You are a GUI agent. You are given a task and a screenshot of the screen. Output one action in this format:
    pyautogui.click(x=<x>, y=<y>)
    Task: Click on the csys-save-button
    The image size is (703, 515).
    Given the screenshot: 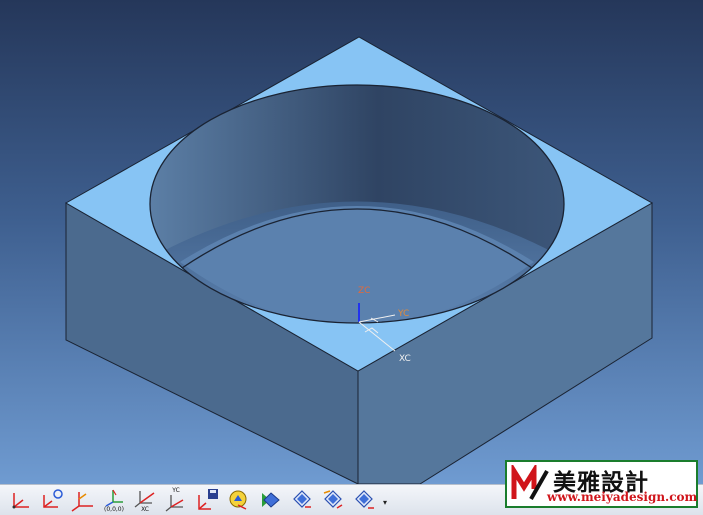 What is the action you would take?
    pyautogui.click(x=208, y=500)
    